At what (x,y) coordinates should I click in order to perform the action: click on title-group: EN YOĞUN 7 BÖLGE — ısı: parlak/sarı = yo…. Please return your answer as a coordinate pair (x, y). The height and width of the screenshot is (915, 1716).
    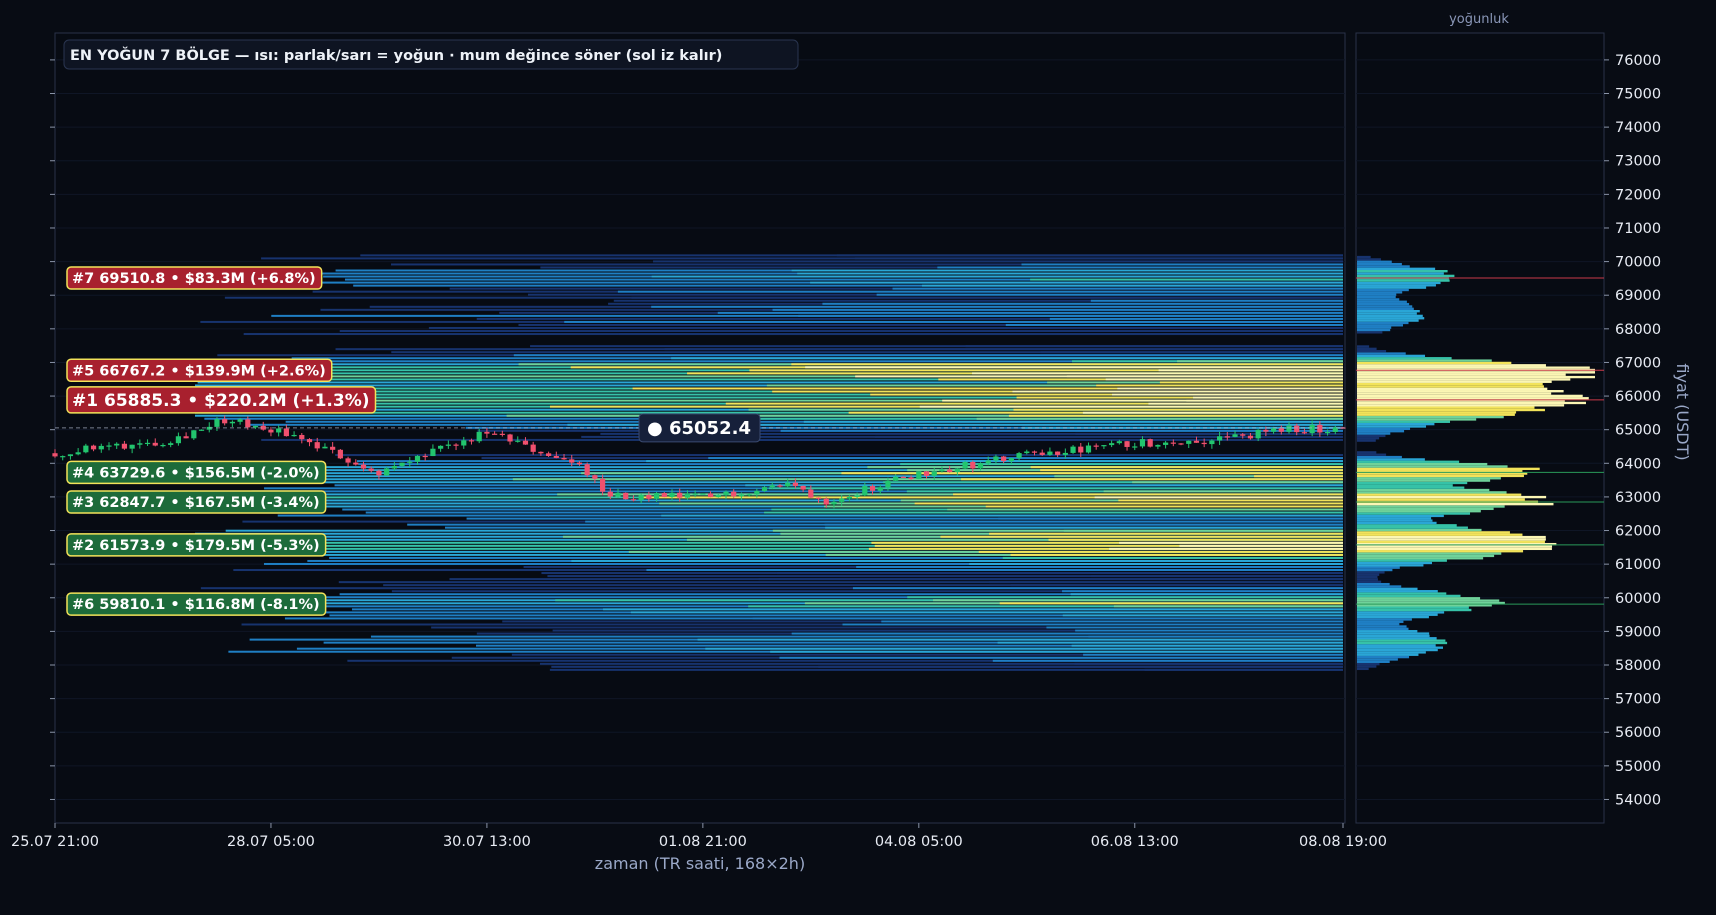
    Looking at the image, I should click on (431, 54).